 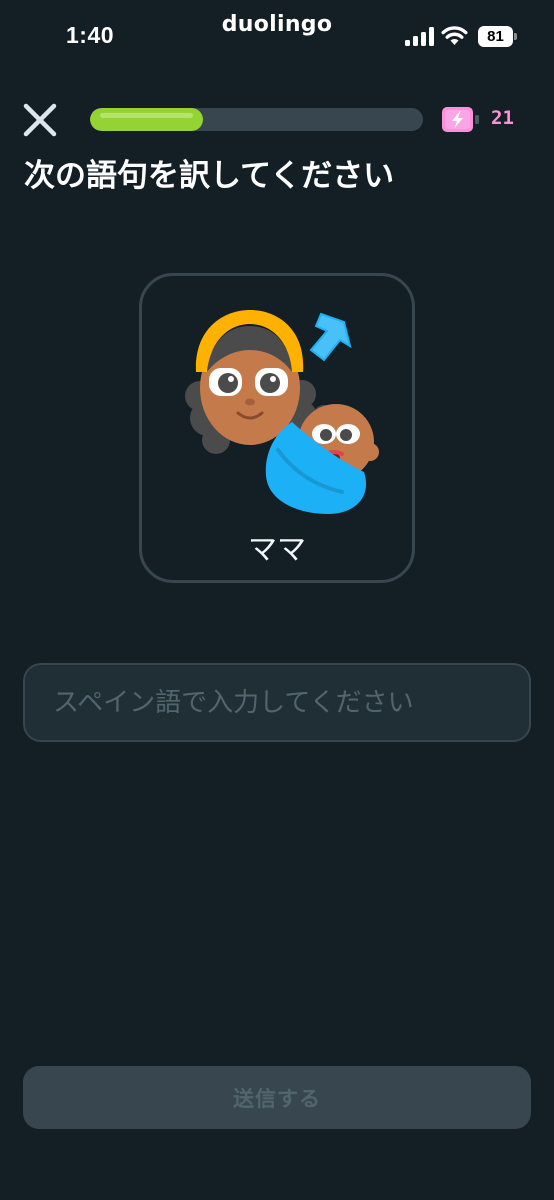 I want to click on card-word: ママ, so click(x=276, y=549).